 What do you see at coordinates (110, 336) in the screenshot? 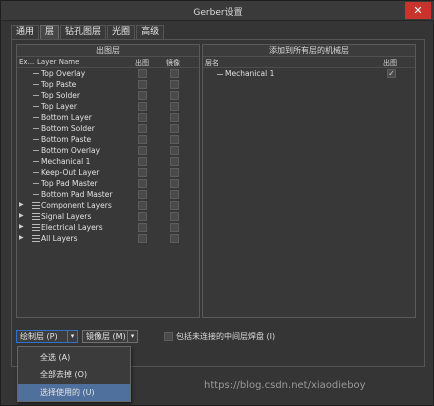
I see `mirror-layers-dropdown: 镜像层 (M) ▾` at bounding box center [110, 336].